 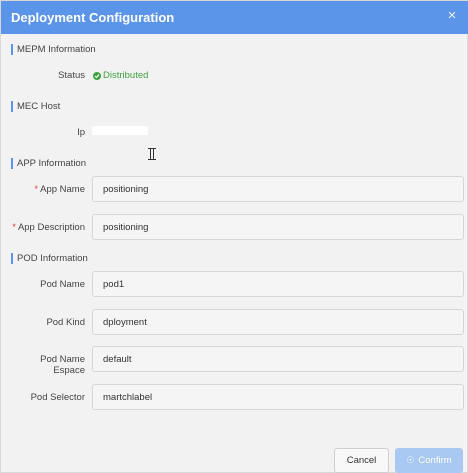 What do you see at coordinates (71, 75) in the screenshot?
I see `status-label: Status` at bounding box center [71, 75].